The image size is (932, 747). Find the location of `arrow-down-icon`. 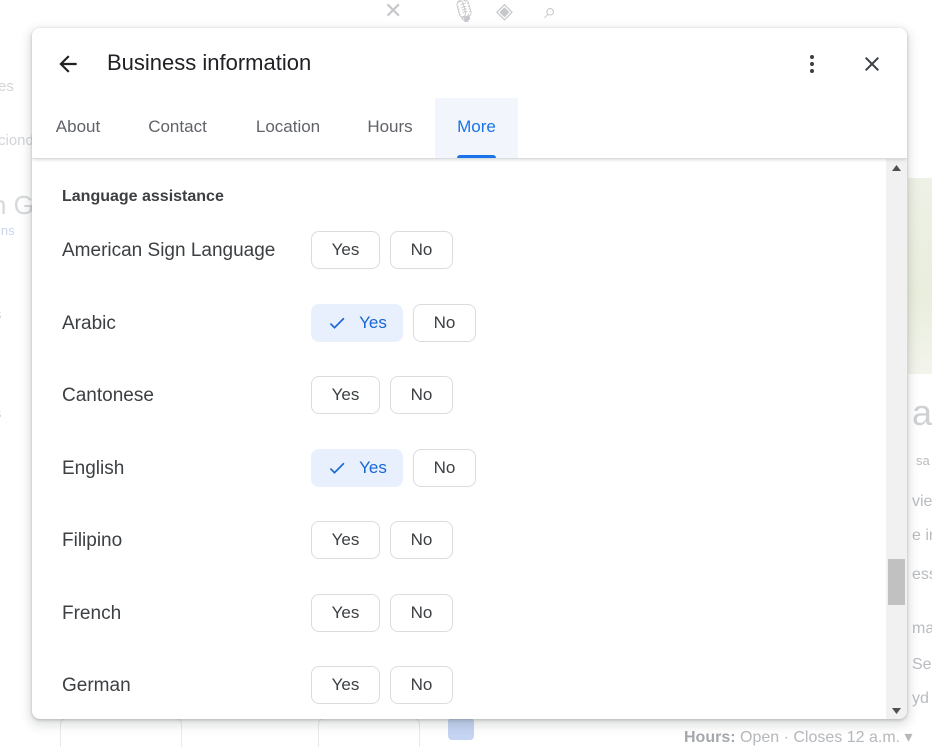

arrow-down-icon is located at coordinates (896, 710).